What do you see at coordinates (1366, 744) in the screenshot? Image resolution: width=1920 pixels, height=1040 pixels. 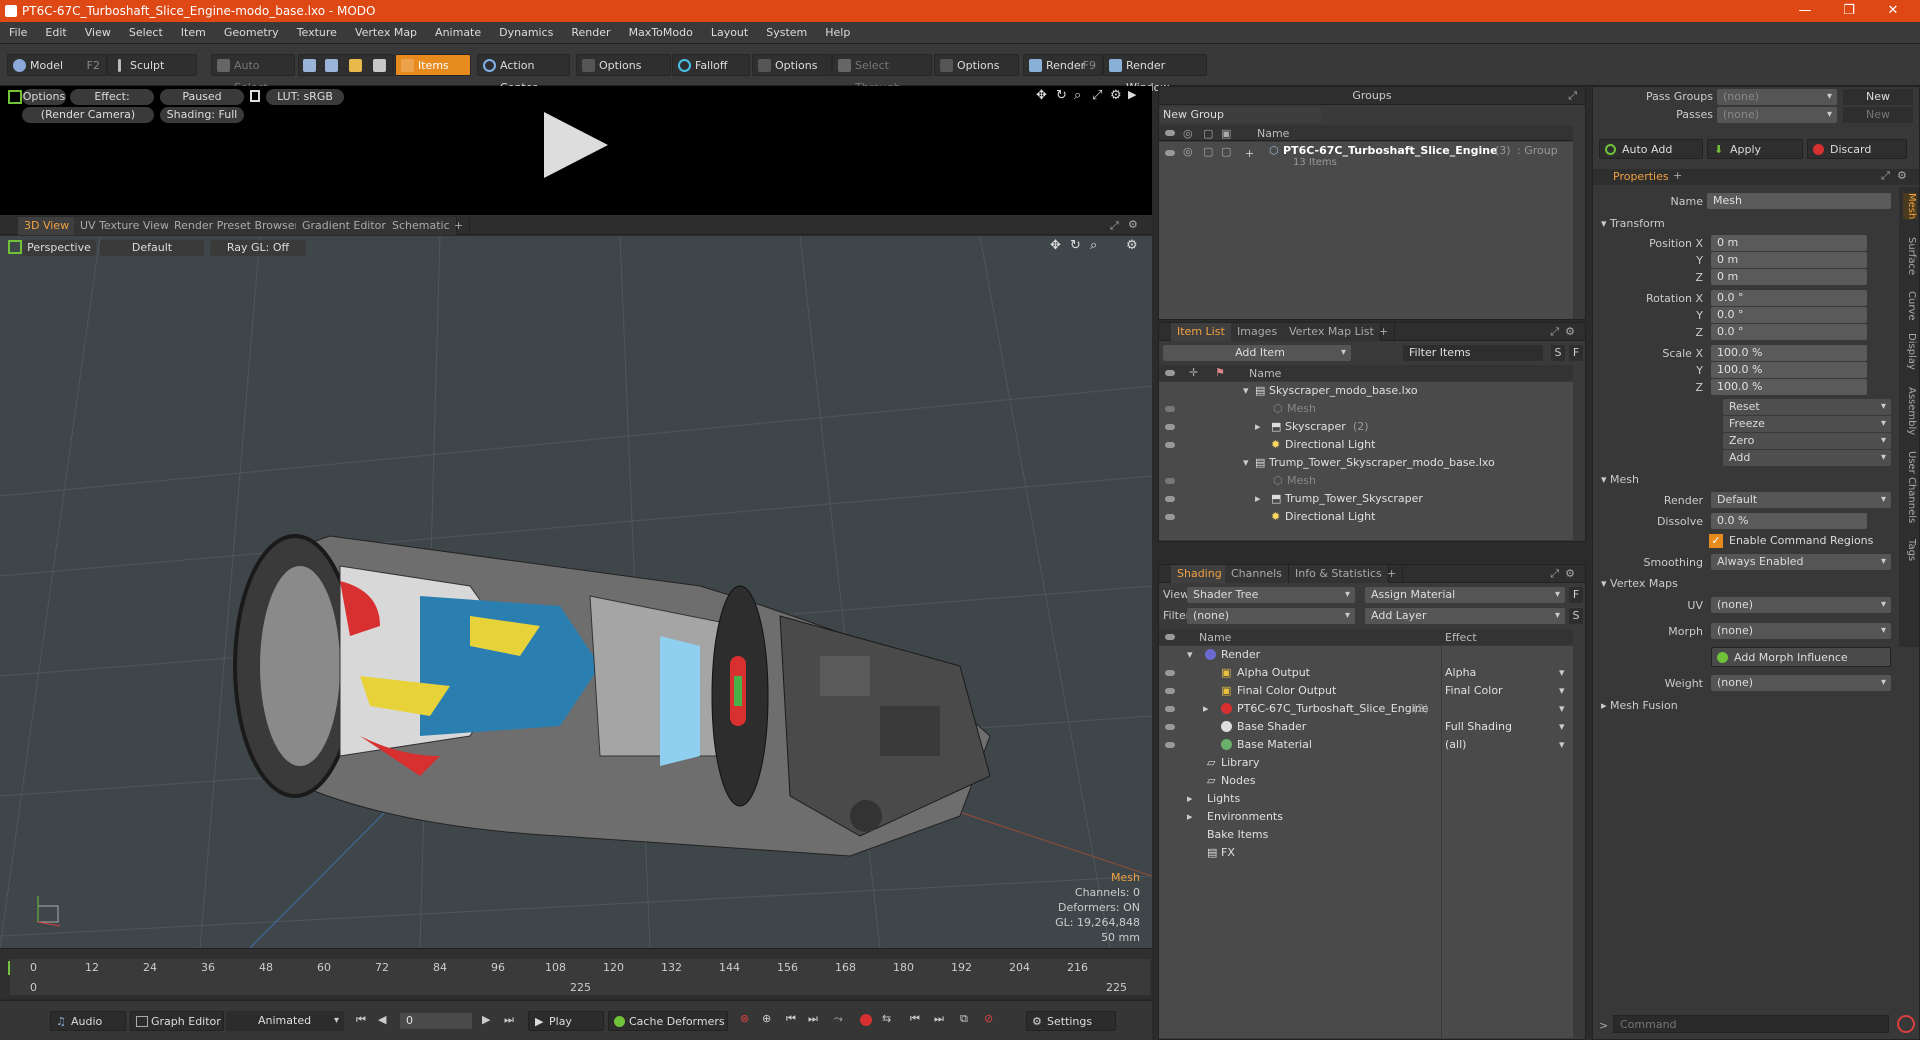 I see `shader-row-base-material: Base Material (all) ▾` at bounding box center [1366, 744].